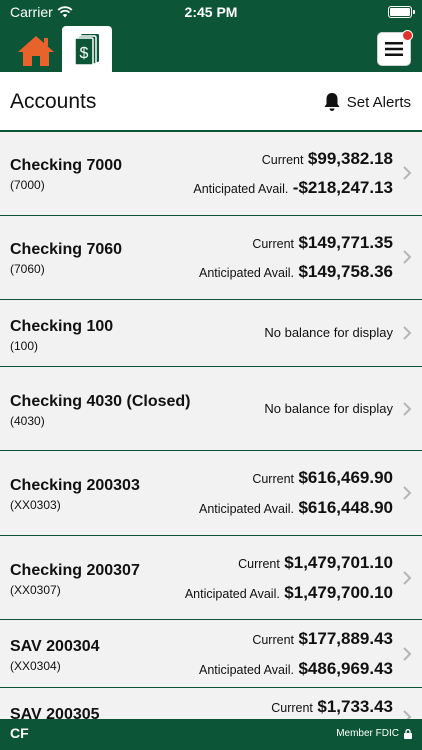 The width and height of the screenshot is (422, 750). Describe the element at coordinates (338, 592) in the screenshot. I see `anticipated-amount: $1,479,700.10` at that location.